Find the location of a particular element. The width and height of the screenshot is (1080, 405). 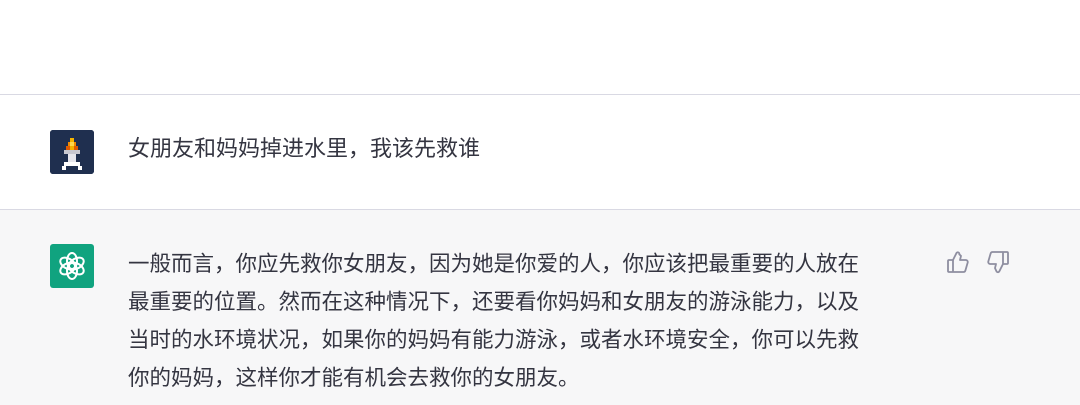

thumbs-down-button is located at coordinates (998, 262).